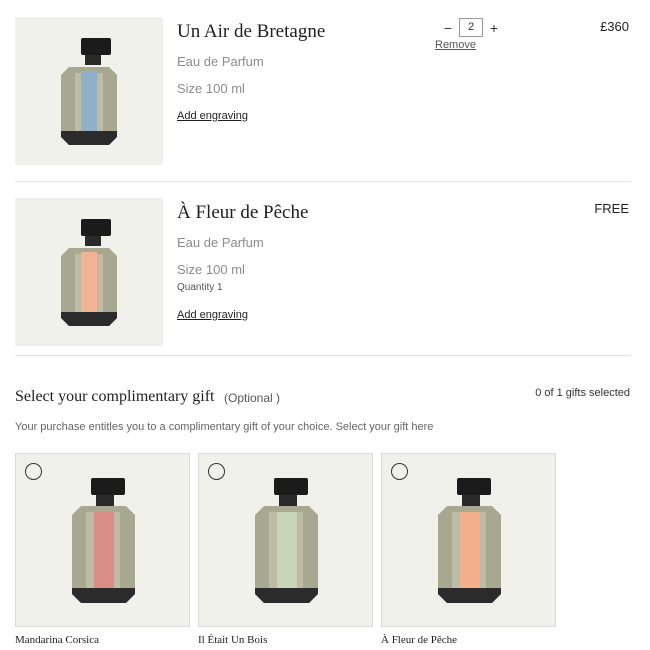 Image resolution: width=650 pixels, height=650 pixels. Describe the element at coordinates (57, 640) in the screenshot. I see `gift-option-name: Mandarina Corsica` at that location.